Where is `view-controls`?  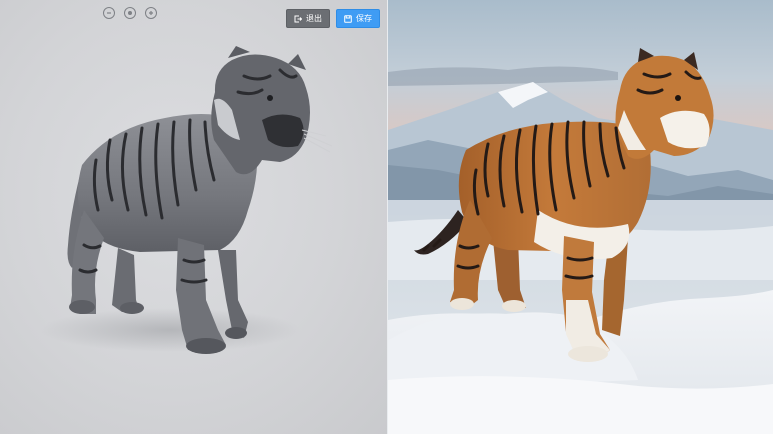 view-controls is located at coordinates (130, 13).